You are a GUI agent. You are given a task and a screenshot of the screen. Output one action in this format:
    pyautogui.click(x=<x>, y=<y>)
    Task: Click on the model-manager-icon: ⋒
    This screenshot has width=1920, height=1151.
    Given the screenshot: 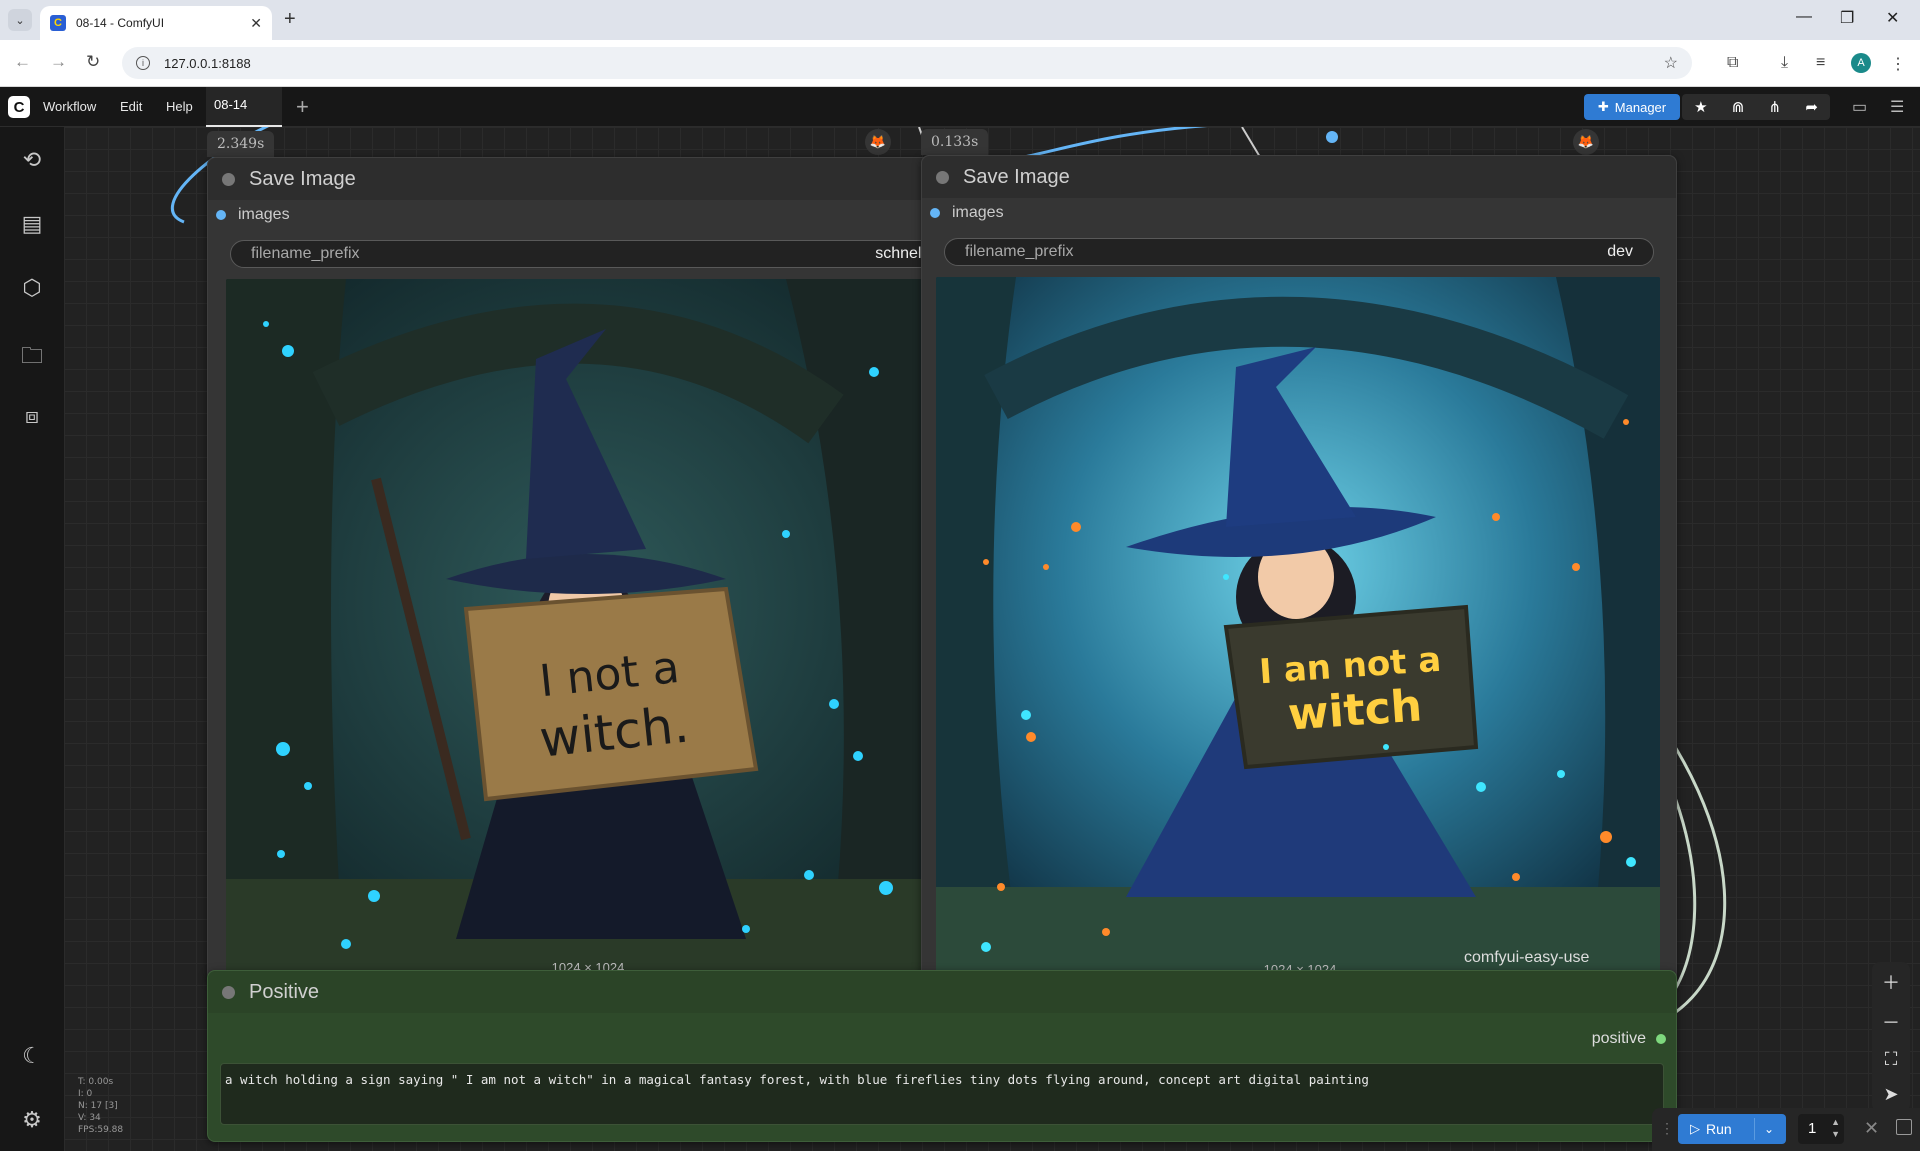 What is the action you would take?
    pyautogui.click(x=1738, y=107)
    